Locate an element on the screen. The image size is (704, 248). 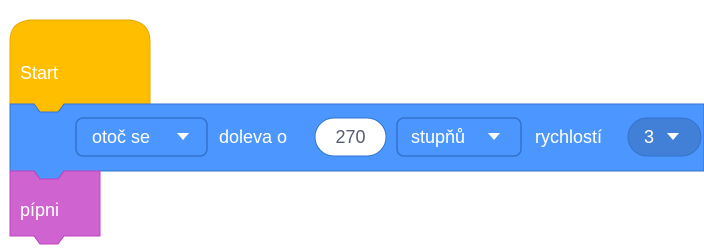
angle-input: 270 is located at coordinates (350, 137).